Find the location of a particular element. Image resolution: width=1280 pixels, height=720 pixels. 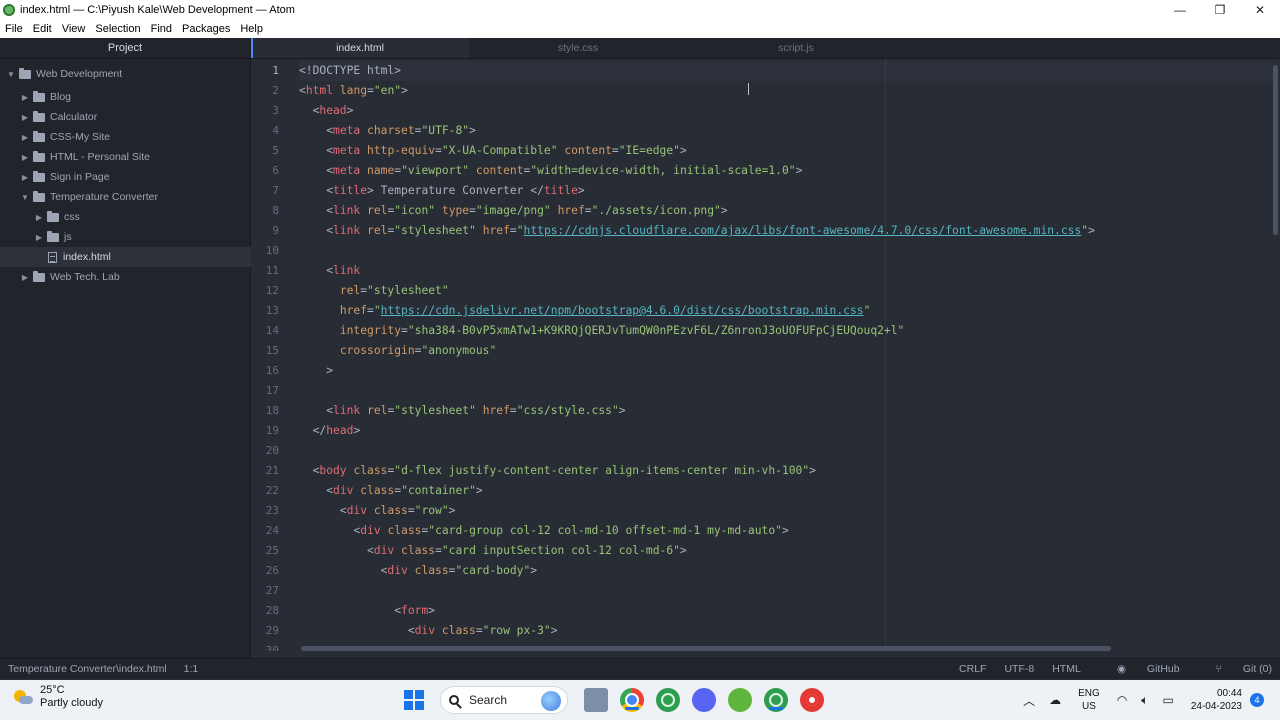

menu-help: Help is located at coordinates (251, 29).